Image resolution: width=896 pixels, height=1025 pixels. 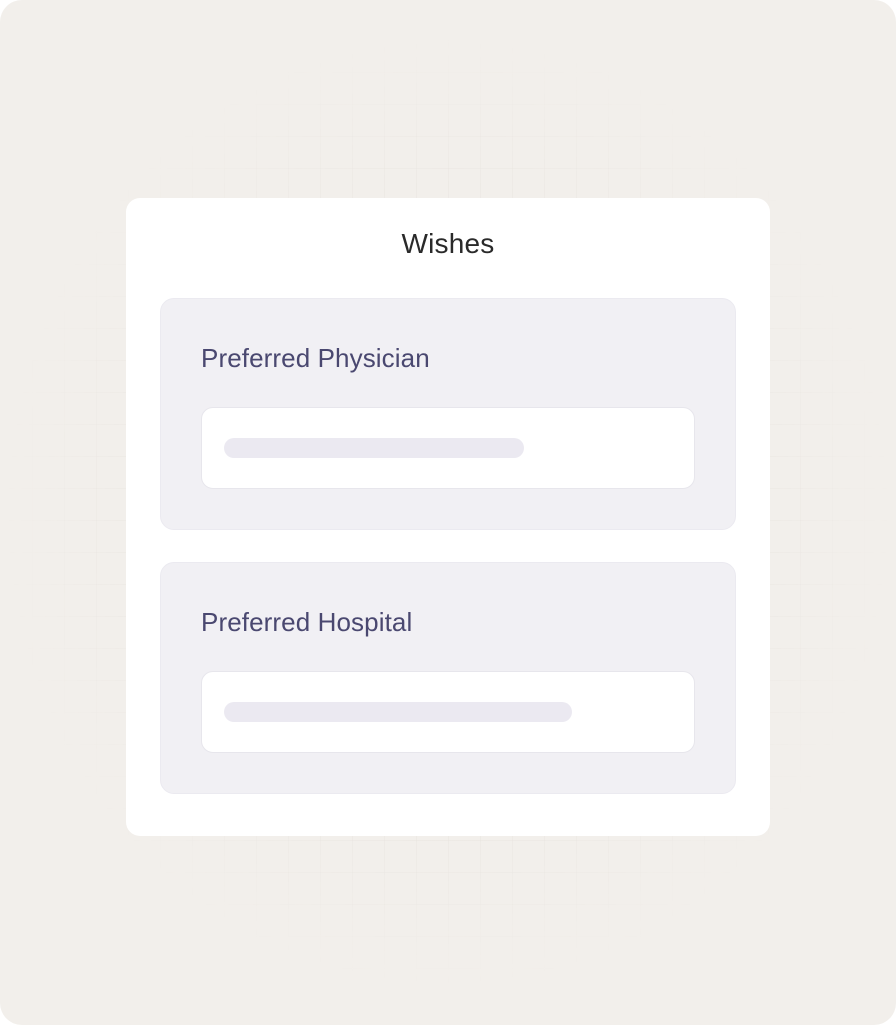 I want to click on preferred-physician-input, so click(x=448, y=448).